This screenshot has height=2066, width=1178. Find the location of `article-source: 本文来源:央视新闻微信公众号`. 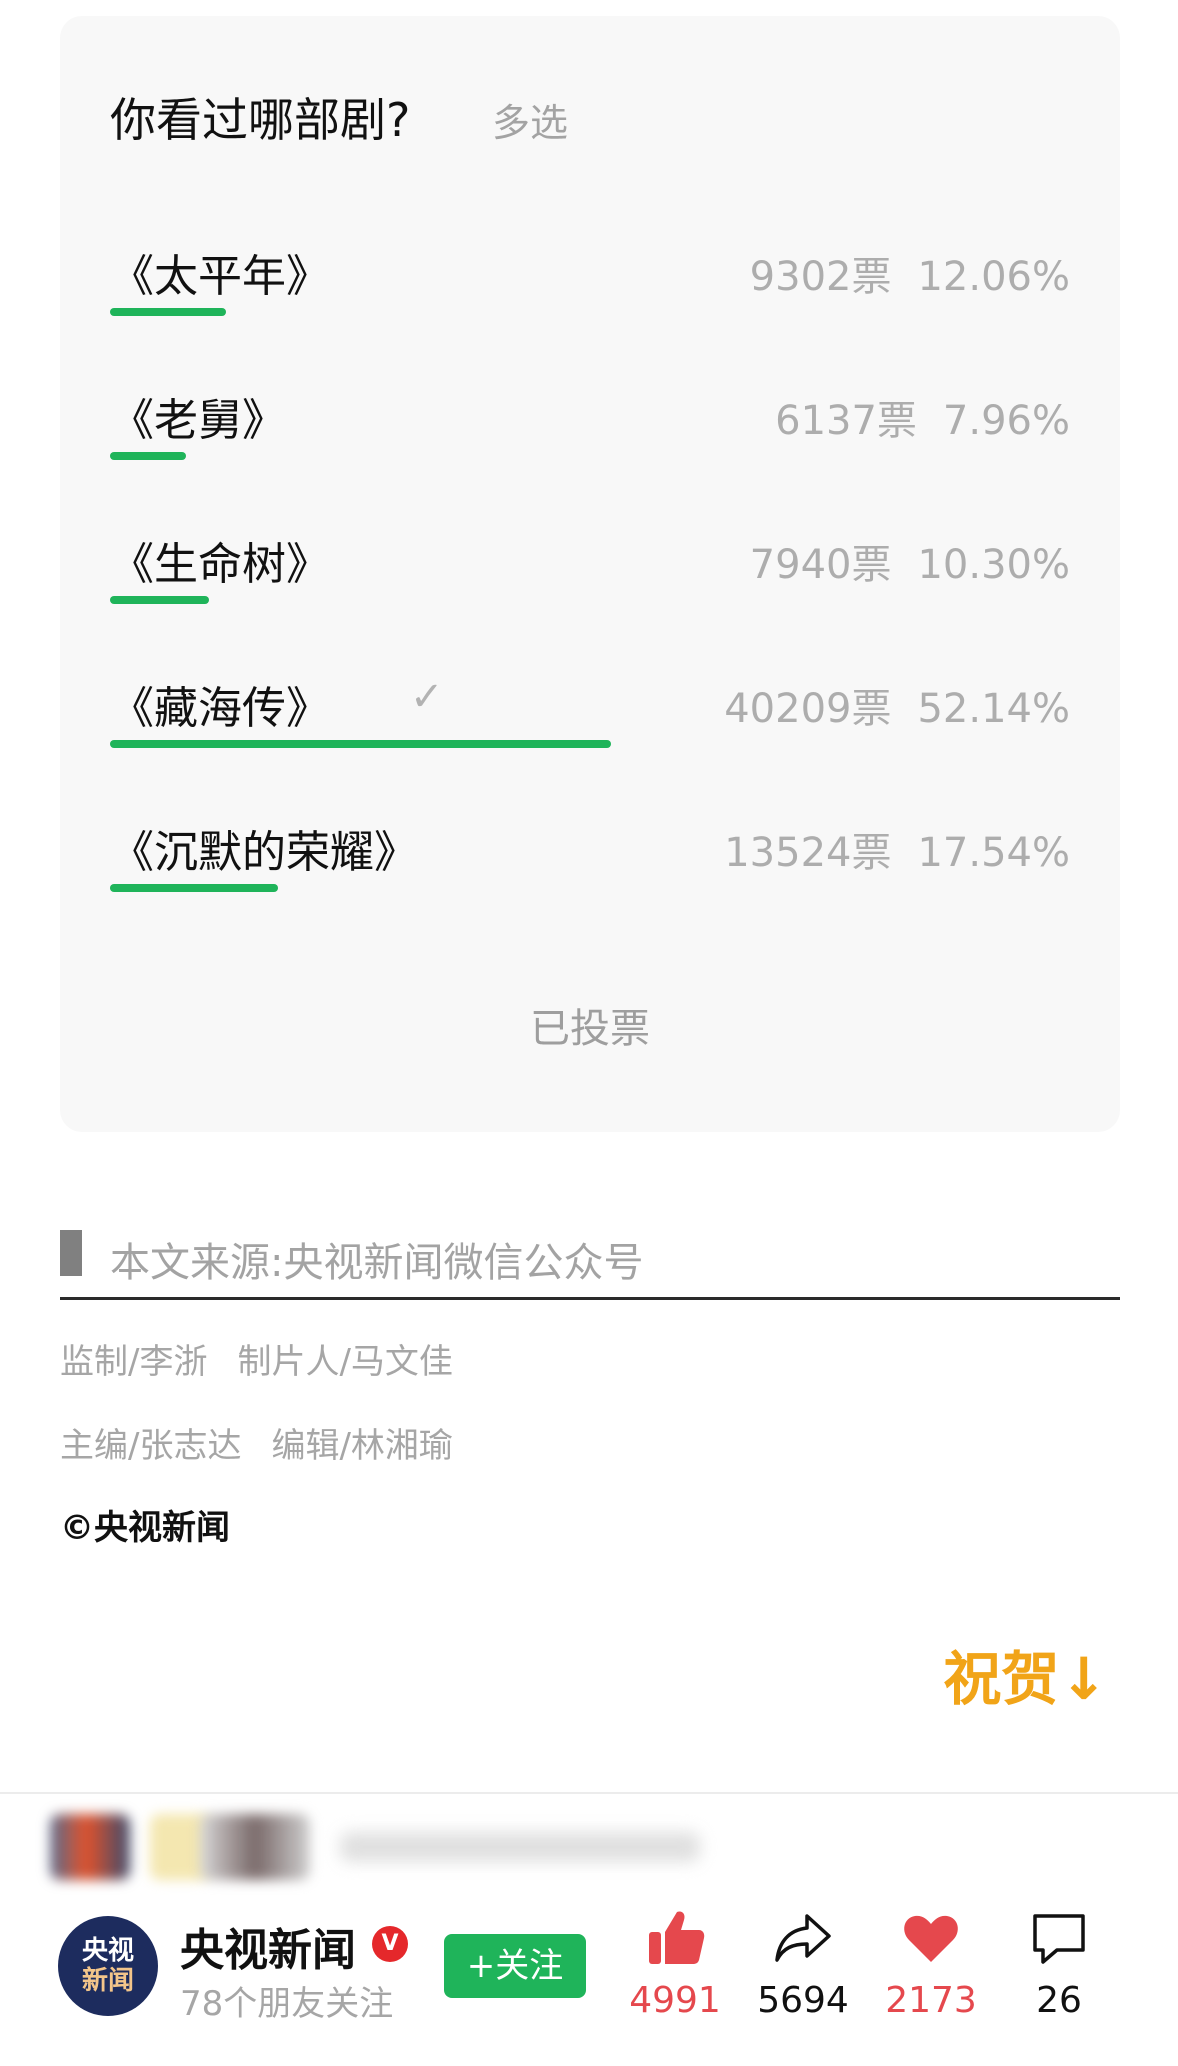

article-source: 本文来源:央视新闻微信公众号 is located at coordinates (590, 1264).